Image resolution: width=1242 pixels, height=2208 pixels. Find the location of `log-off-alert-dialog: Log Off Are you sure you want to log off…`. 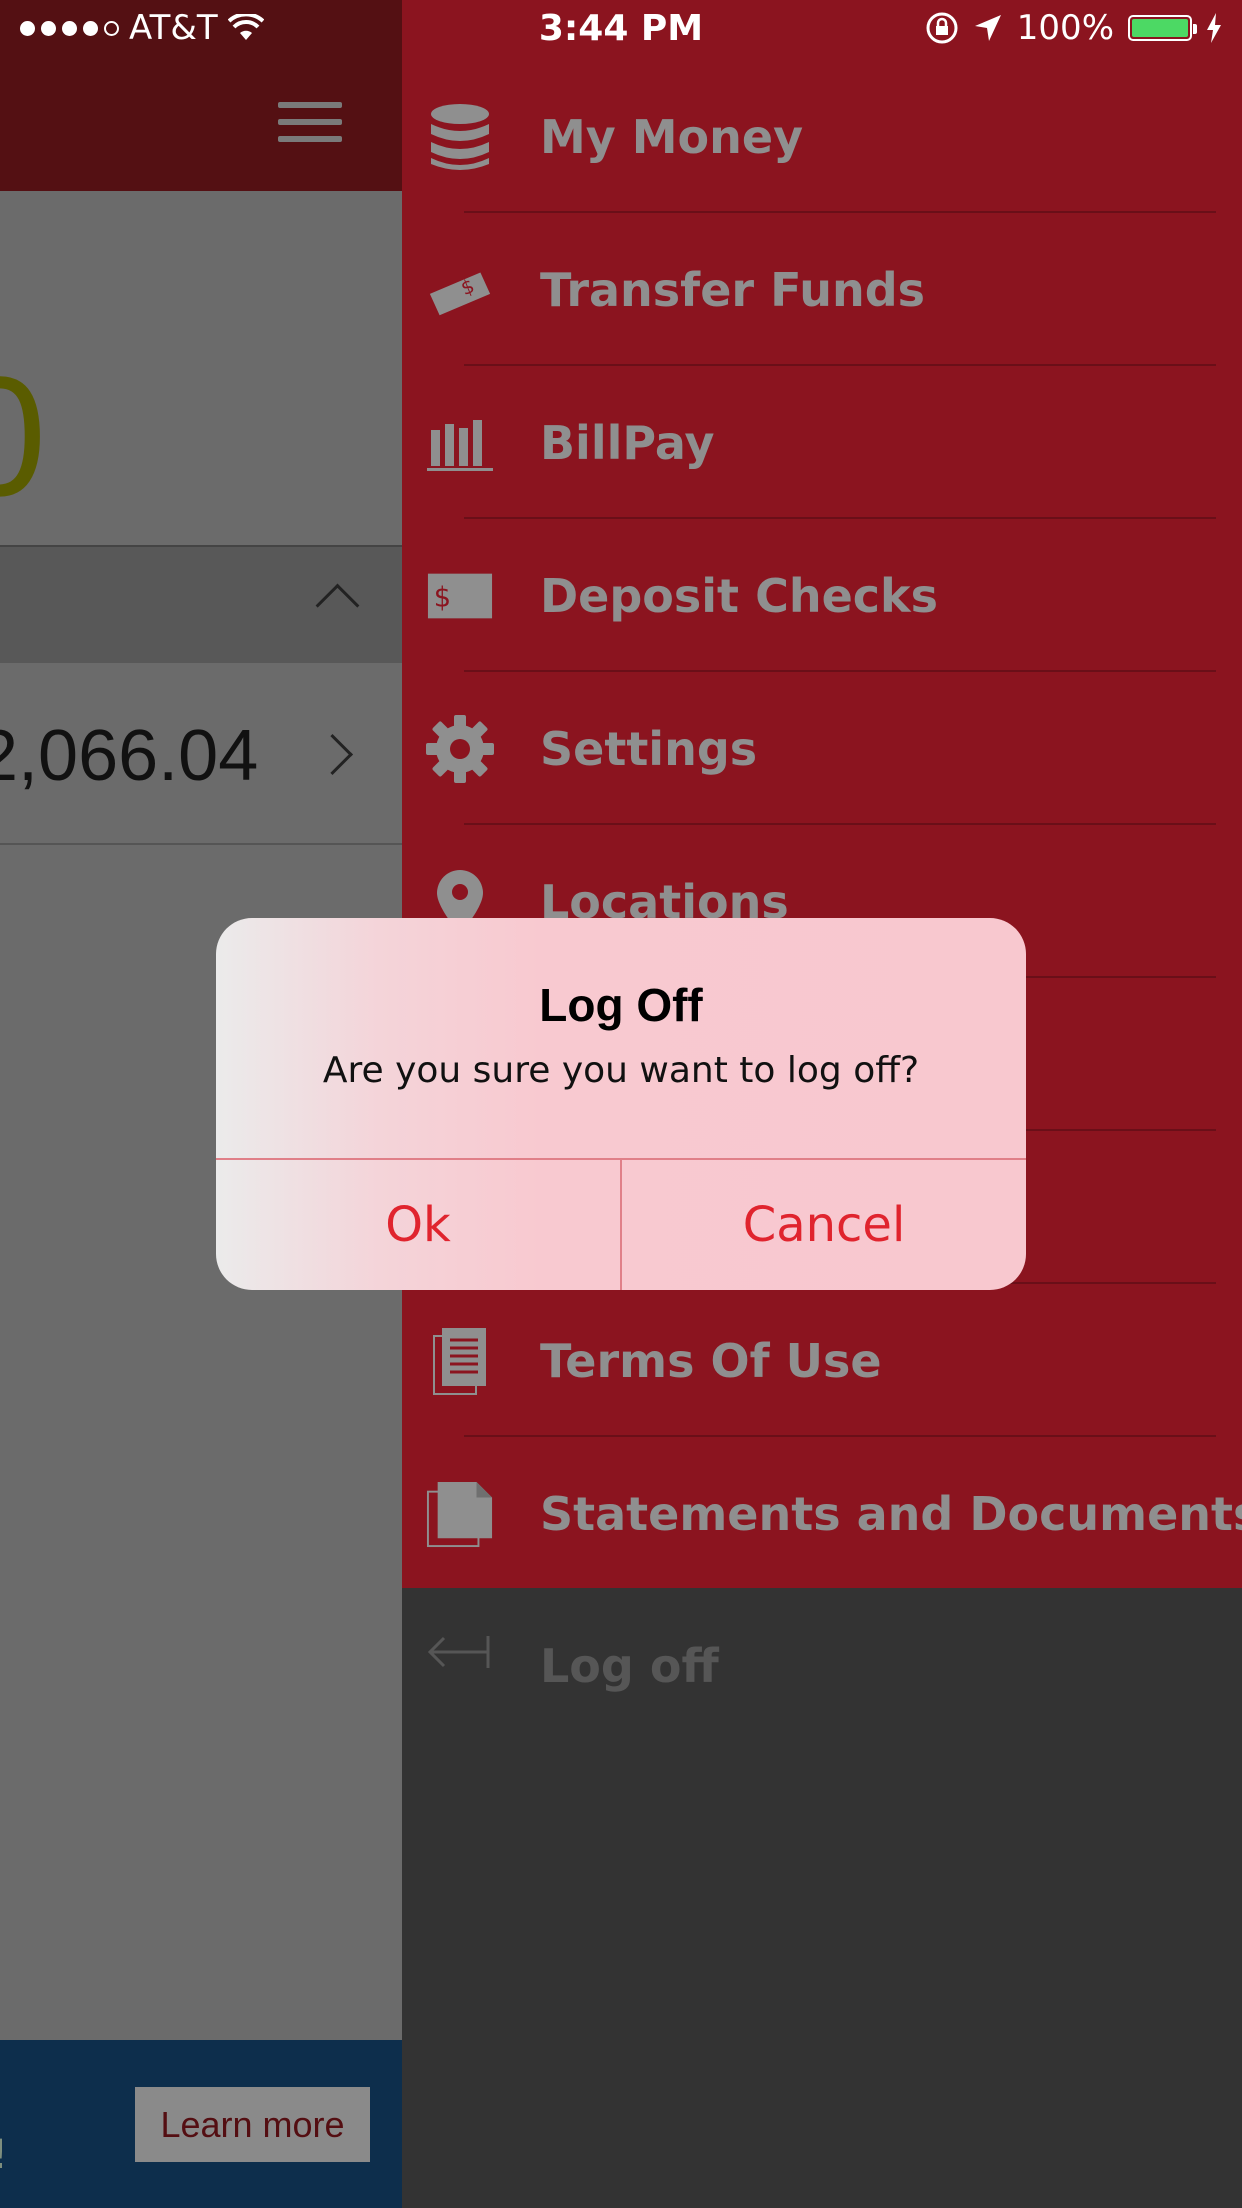

log-off-alert-dialog: Log Off Are you sure you want to log off… is located at coordinates (621, 1104).